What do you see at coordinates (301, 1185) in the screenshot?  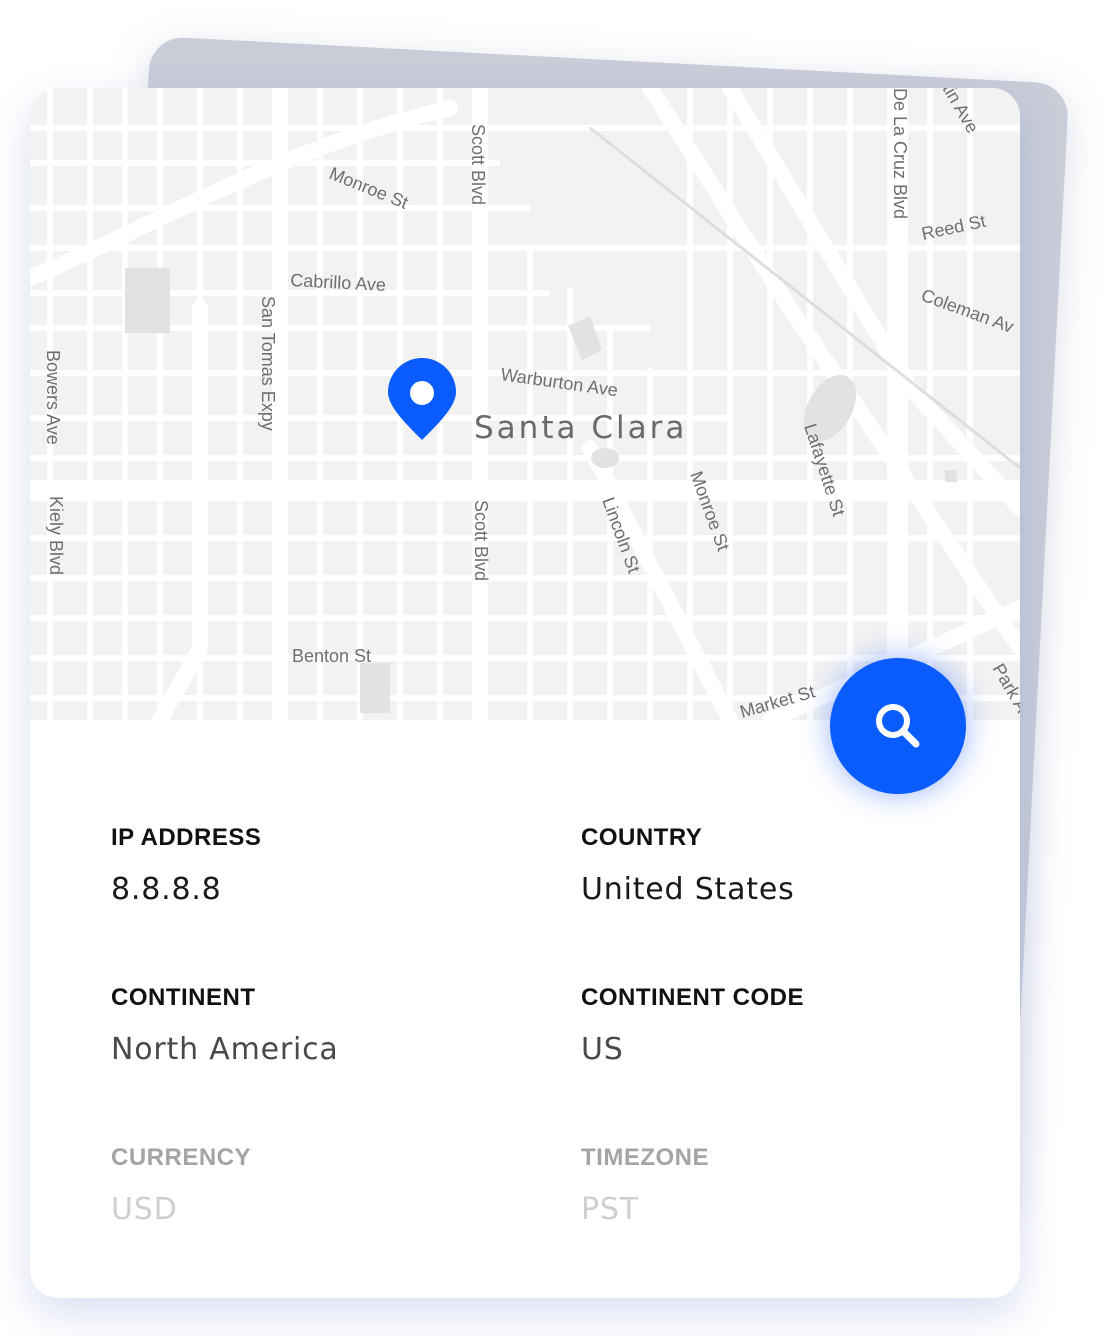 I see `currency-field: CURRENCY USD` at bounding box center [301, 1185].